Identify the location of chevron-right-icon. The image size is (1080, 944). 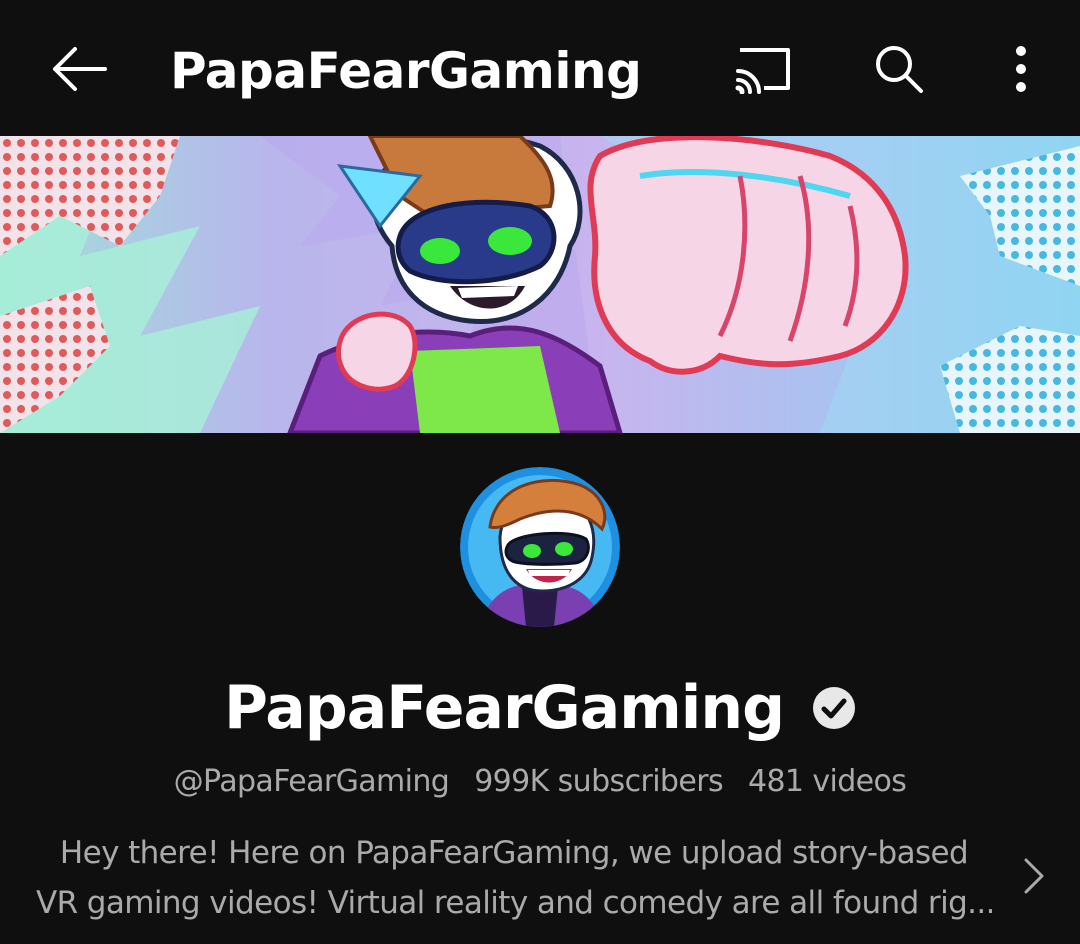
(1034, 876).